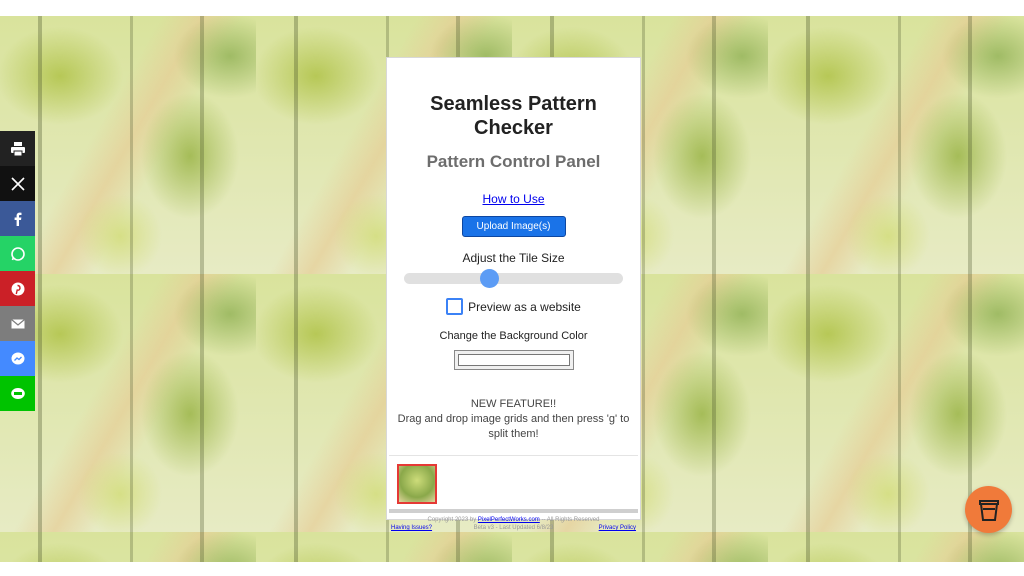  What do you see at coordinates (570, 520) in the screenshot?
I see `copyright-suffix: -- All Rights Reserved` at bounding box center [570, 520].